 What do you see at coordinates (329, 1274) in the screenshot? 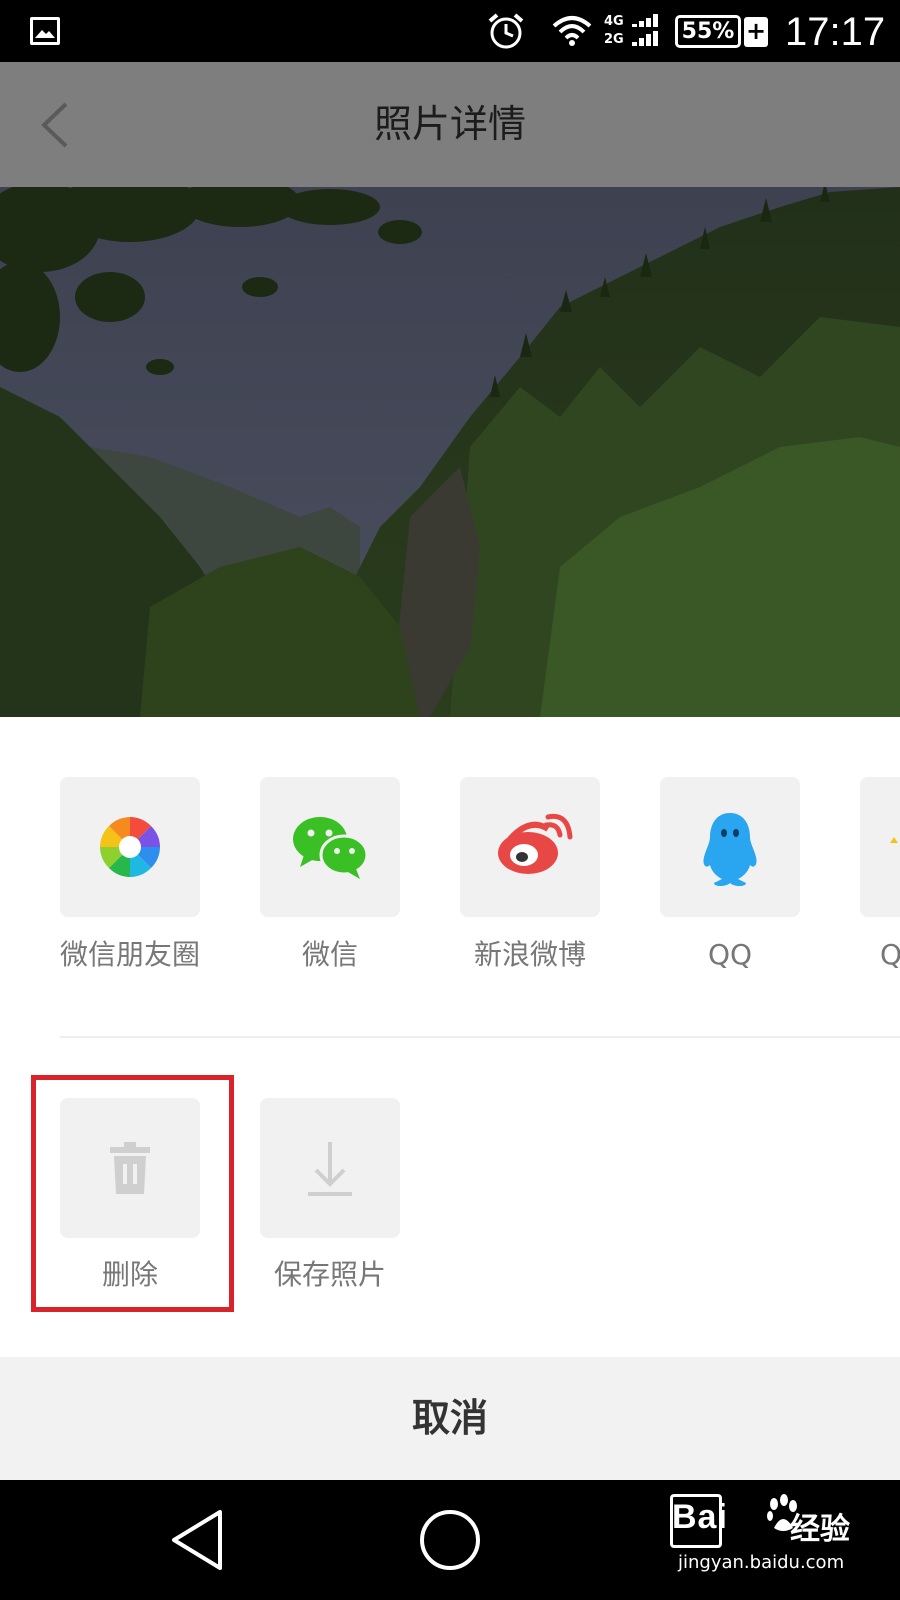
I see `save-photo-label: 保存照片` at bounding box center [329, 1274].